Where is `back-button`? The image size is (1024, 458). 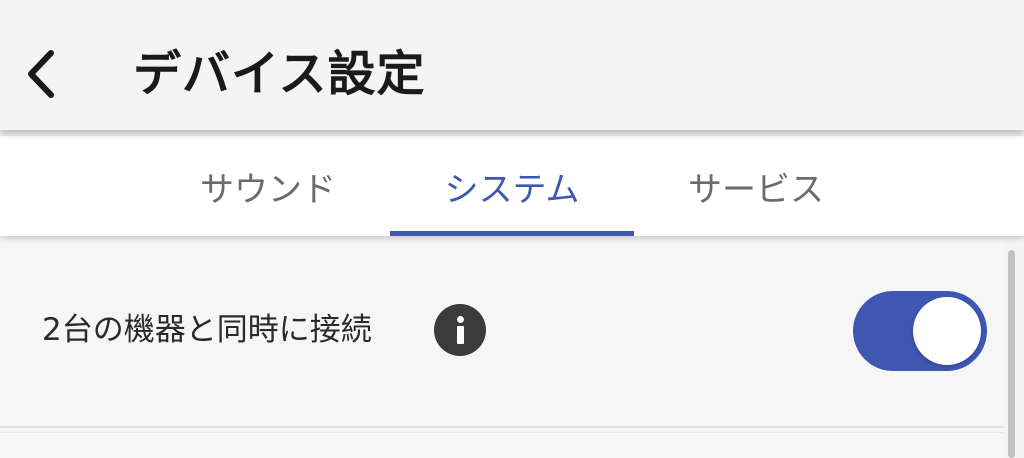 back-button is located at coordinates (40, 74).